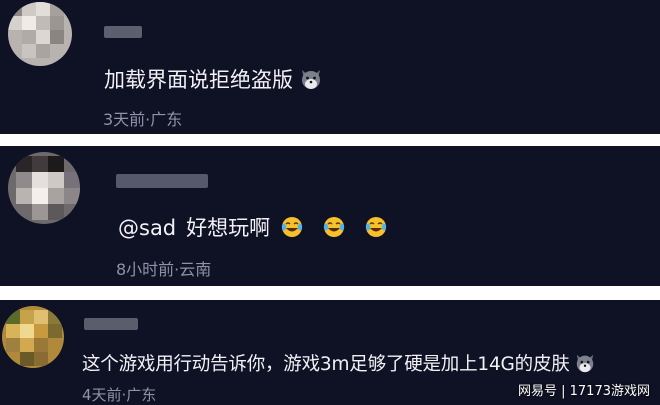 This screenshot has width=660, height=405. Describe the element at coordinates (198, 80) in the screenshot. I see `comment-body: 加载界面说拒绝盗版` at that location.